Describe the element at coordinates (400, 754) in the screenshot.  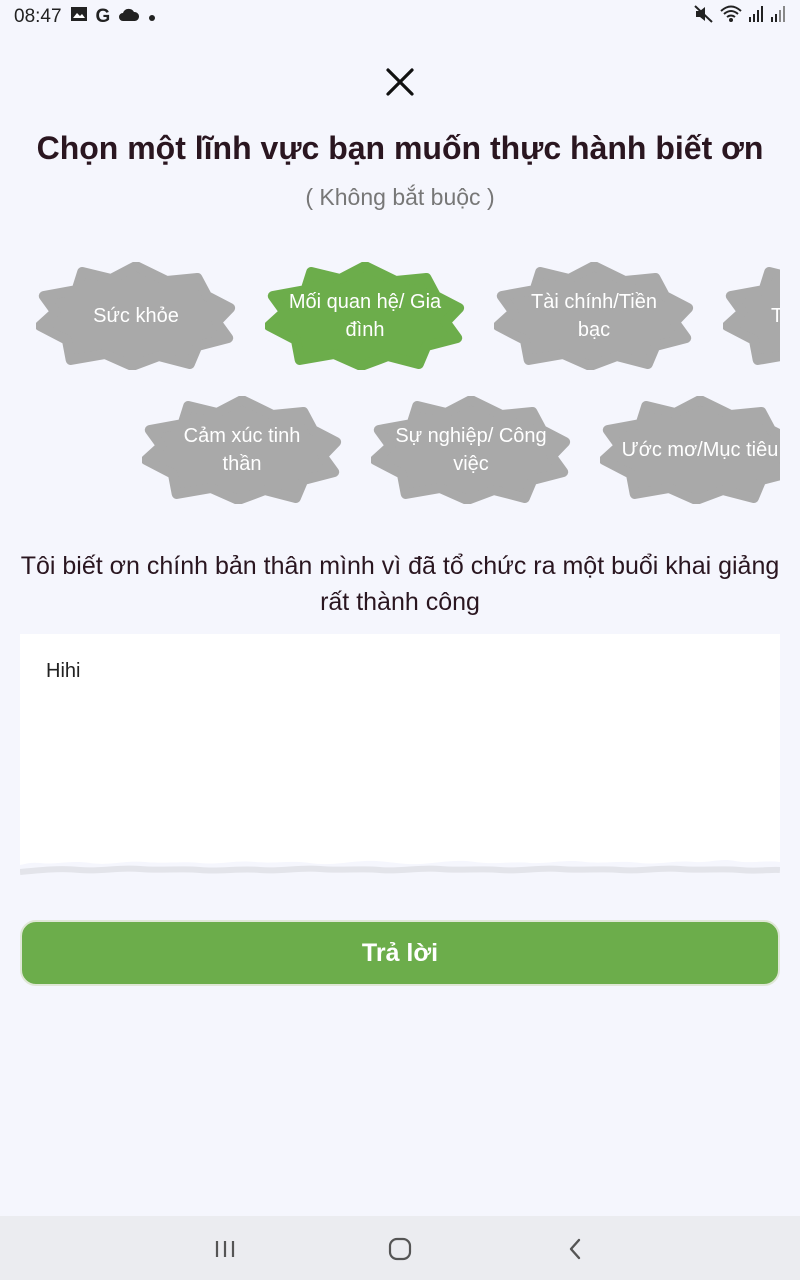
I see `answer-input` at that location.